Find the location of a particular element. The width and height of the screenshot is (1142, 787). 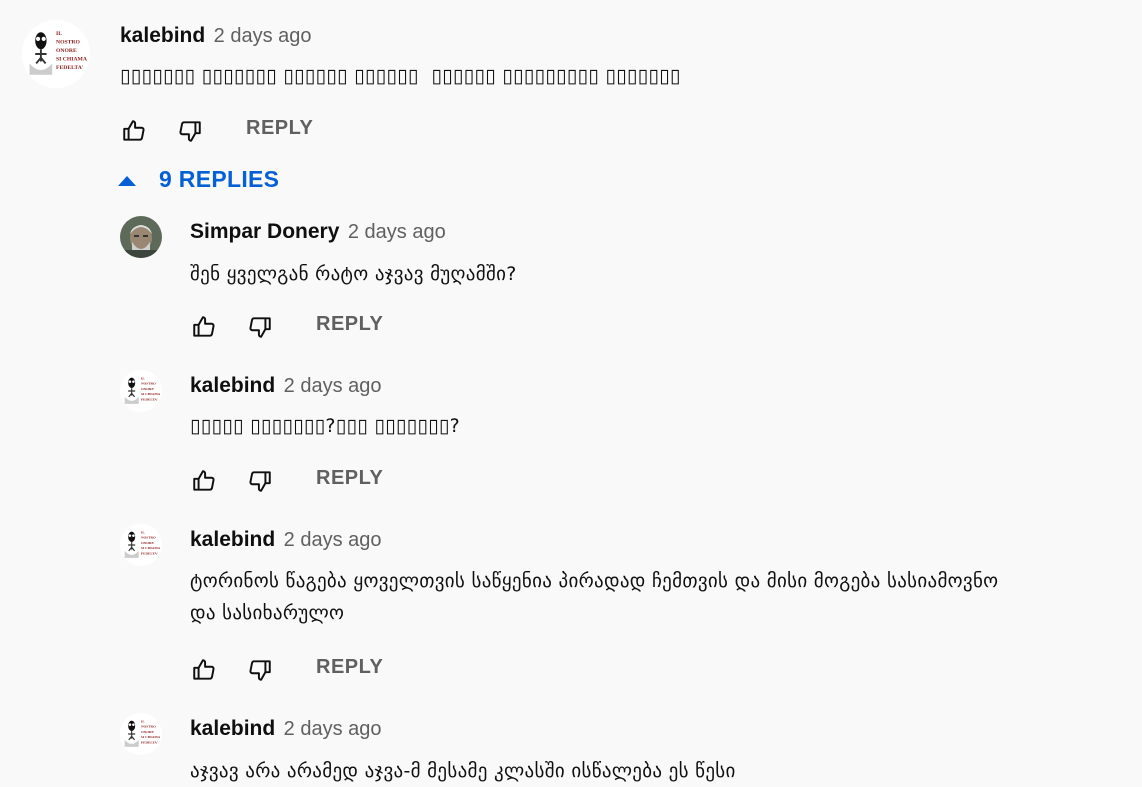

author-name: Simpar Donery is located at coordinates (264, 231).